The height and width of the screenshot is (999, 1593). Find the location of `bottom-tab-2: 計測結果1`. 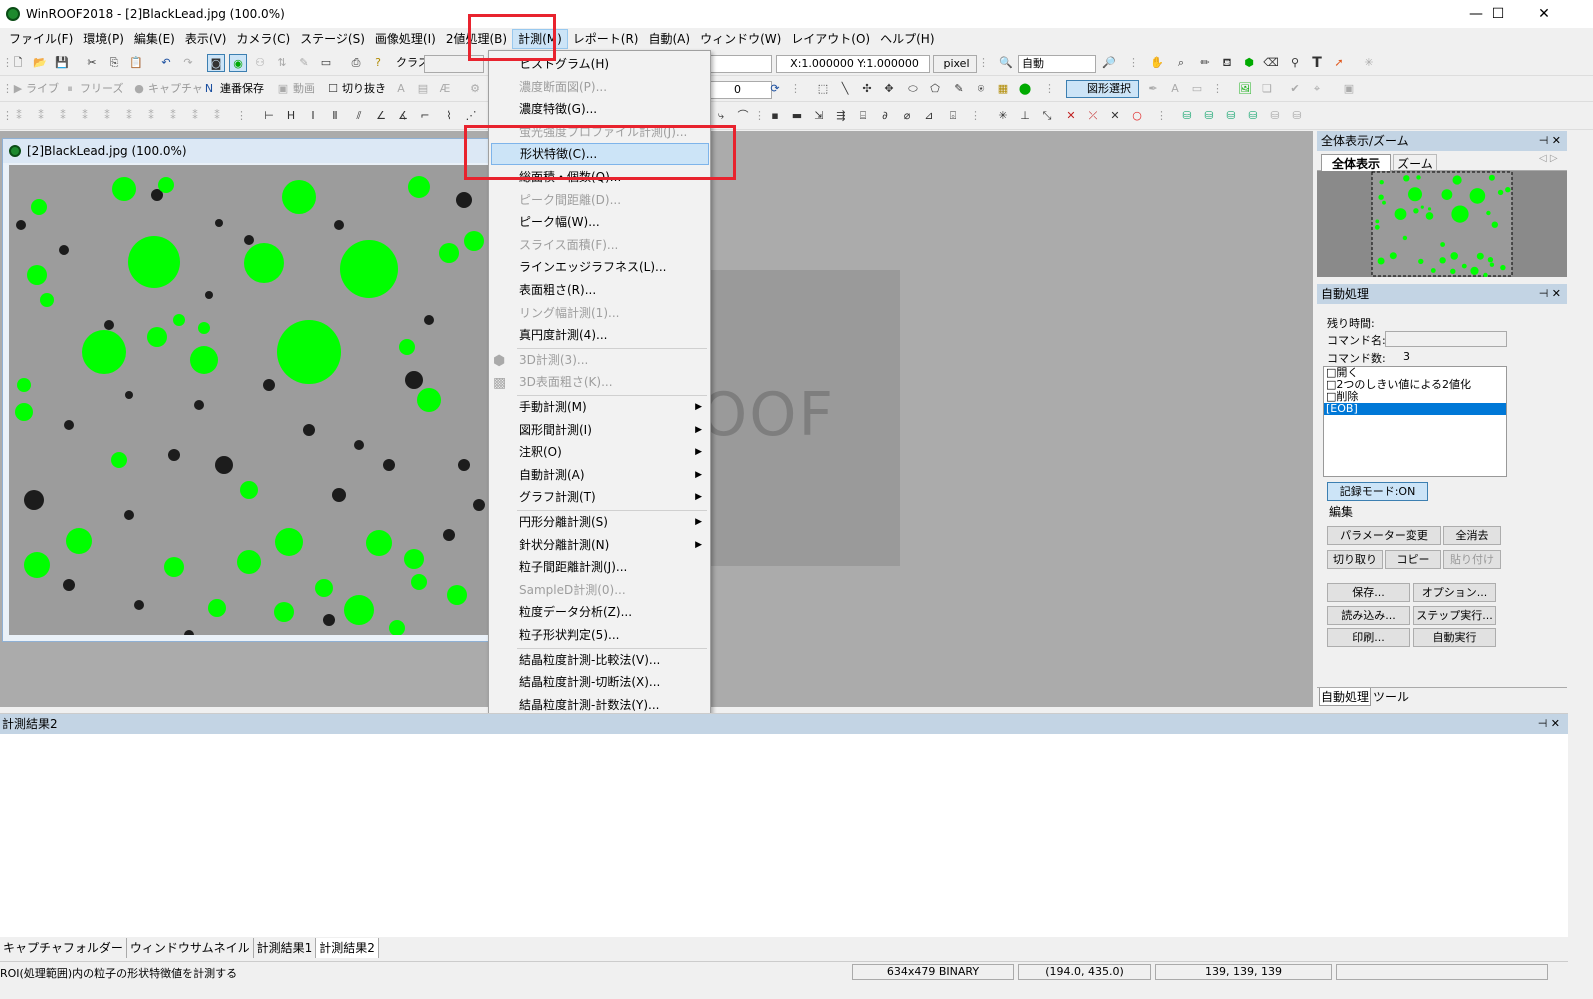

bottom-tab-2: 計測結果1 is located at coordinates (285, 948).